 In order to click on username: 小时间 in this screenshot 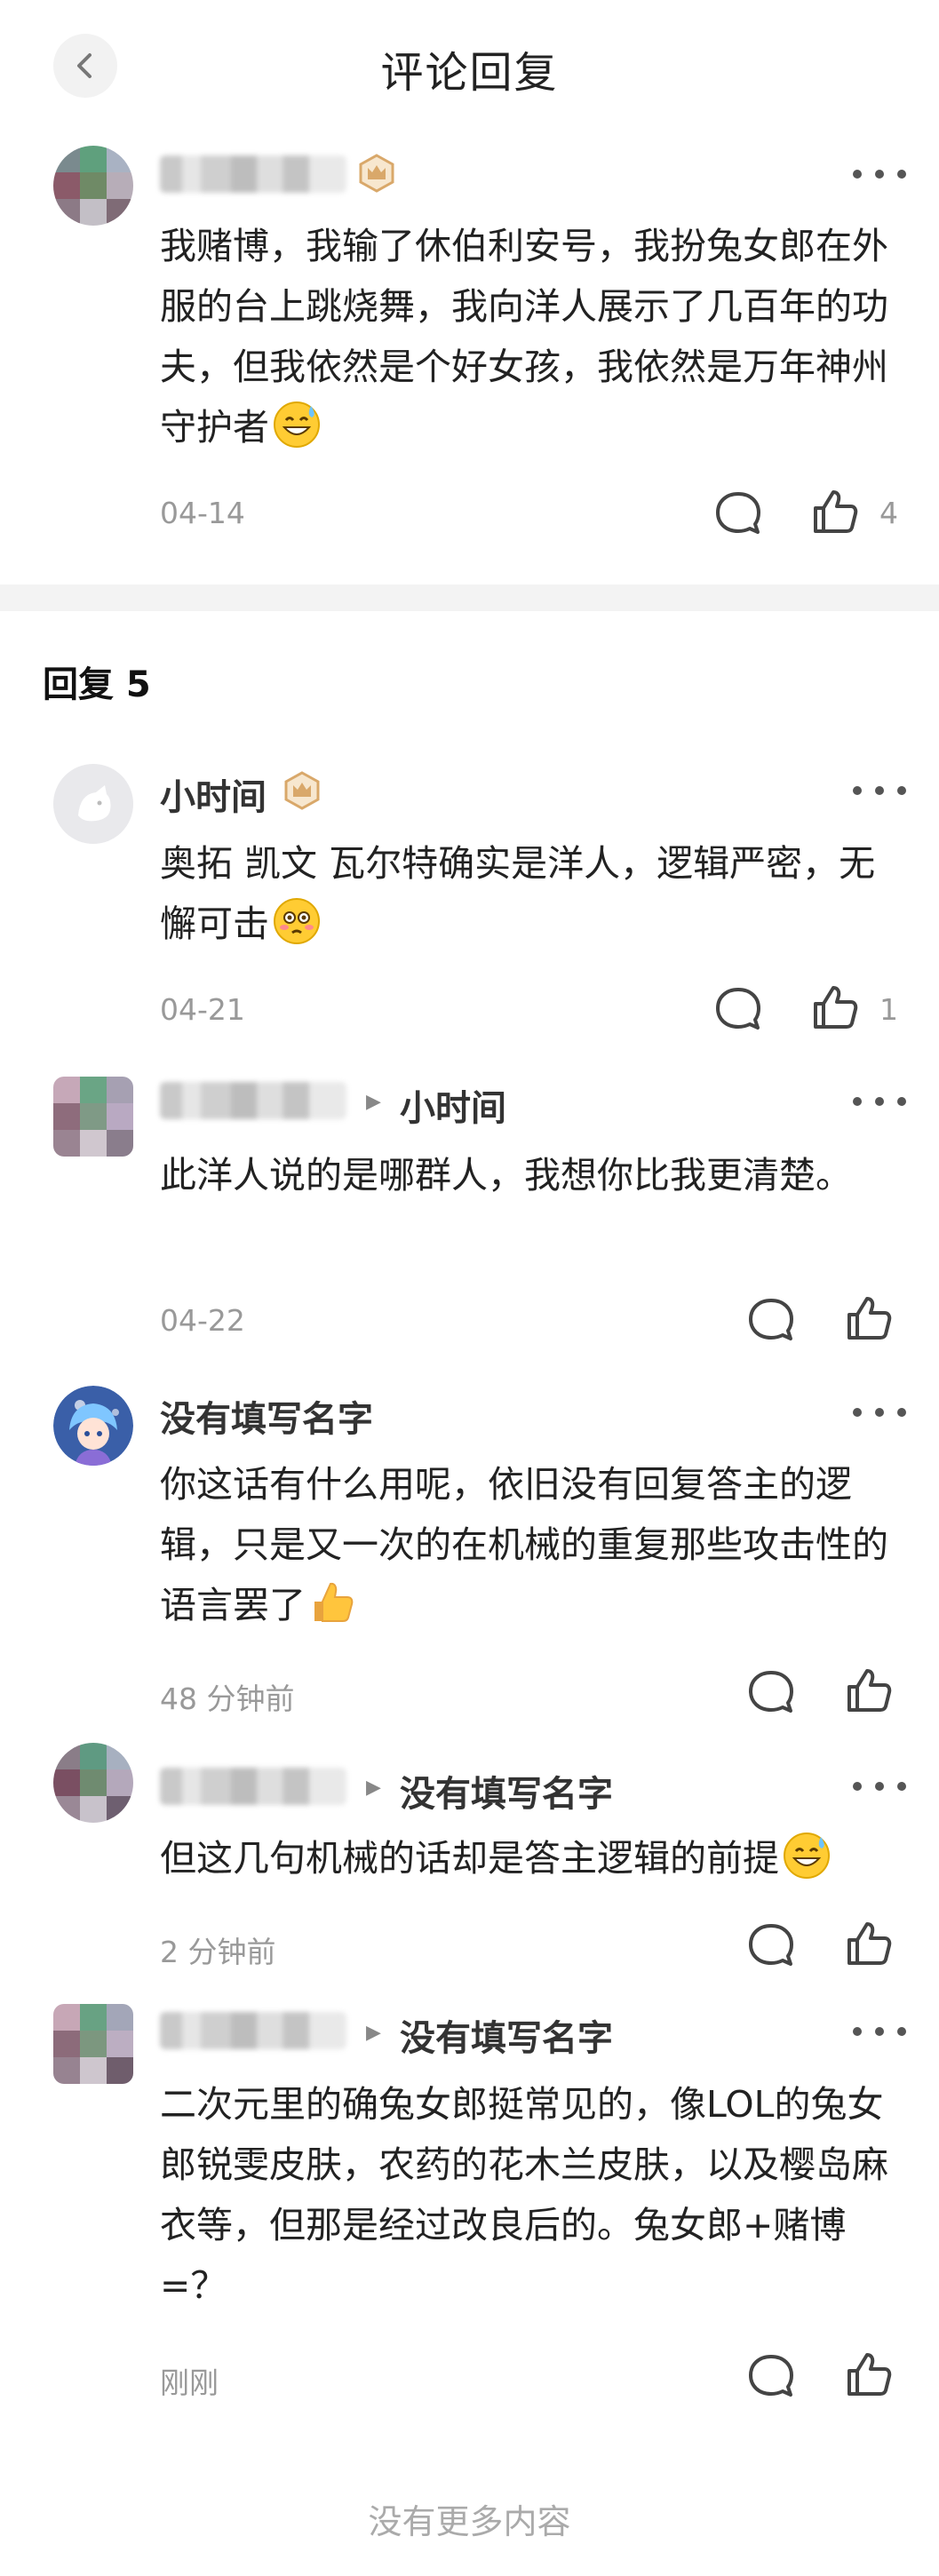, I will do `click(213, 794)`.